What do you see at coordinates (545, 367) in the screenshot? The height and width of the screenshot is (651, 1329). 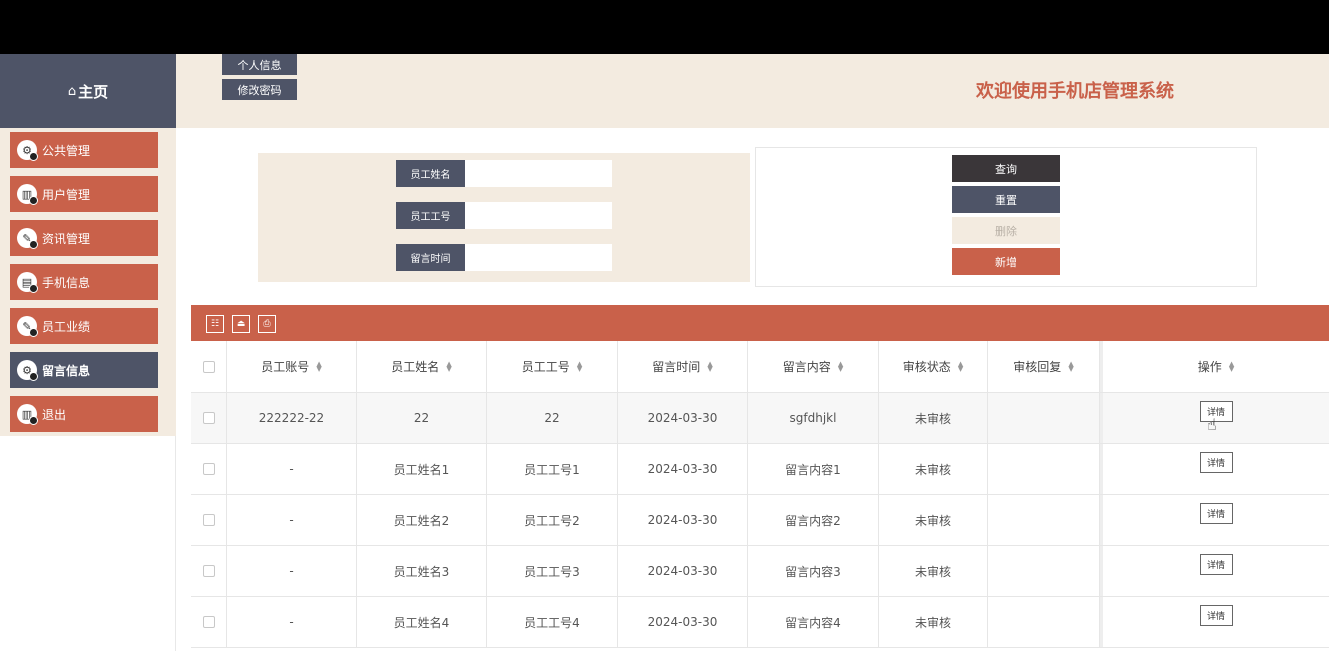 I see `column-header-label: 员工工号` at bounding box center [545, 367].